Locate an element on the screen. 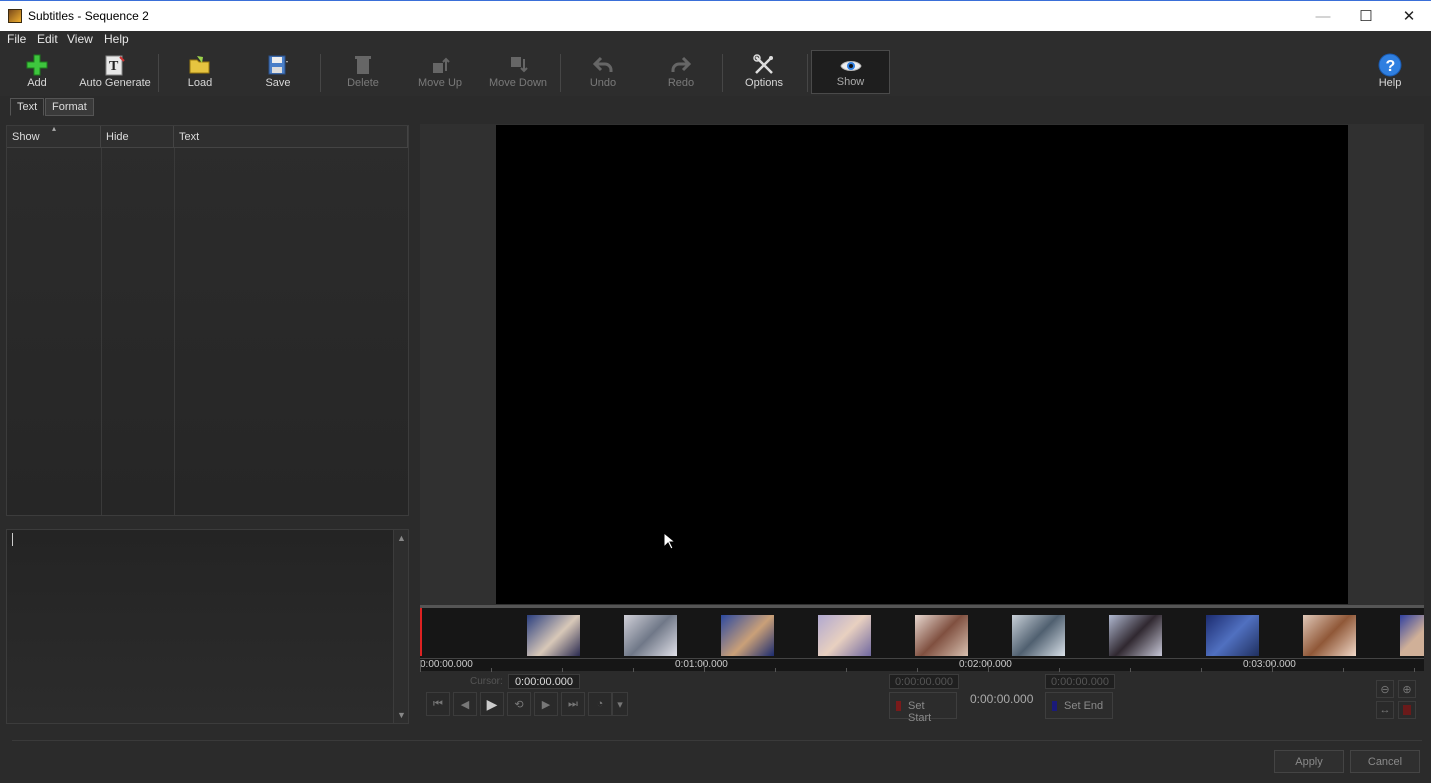 The width and height of the screenshot is (1431, 783). play-icon: ▶ is located at coordinates (492, 703).